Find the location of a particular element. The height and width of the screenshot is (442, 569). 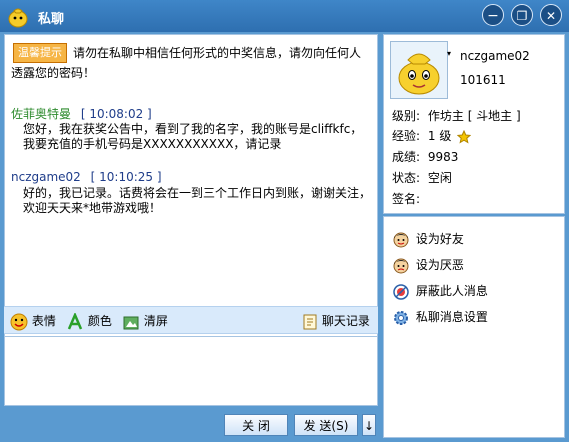

profile-id: 101611 is located at coordinates (483, 80).